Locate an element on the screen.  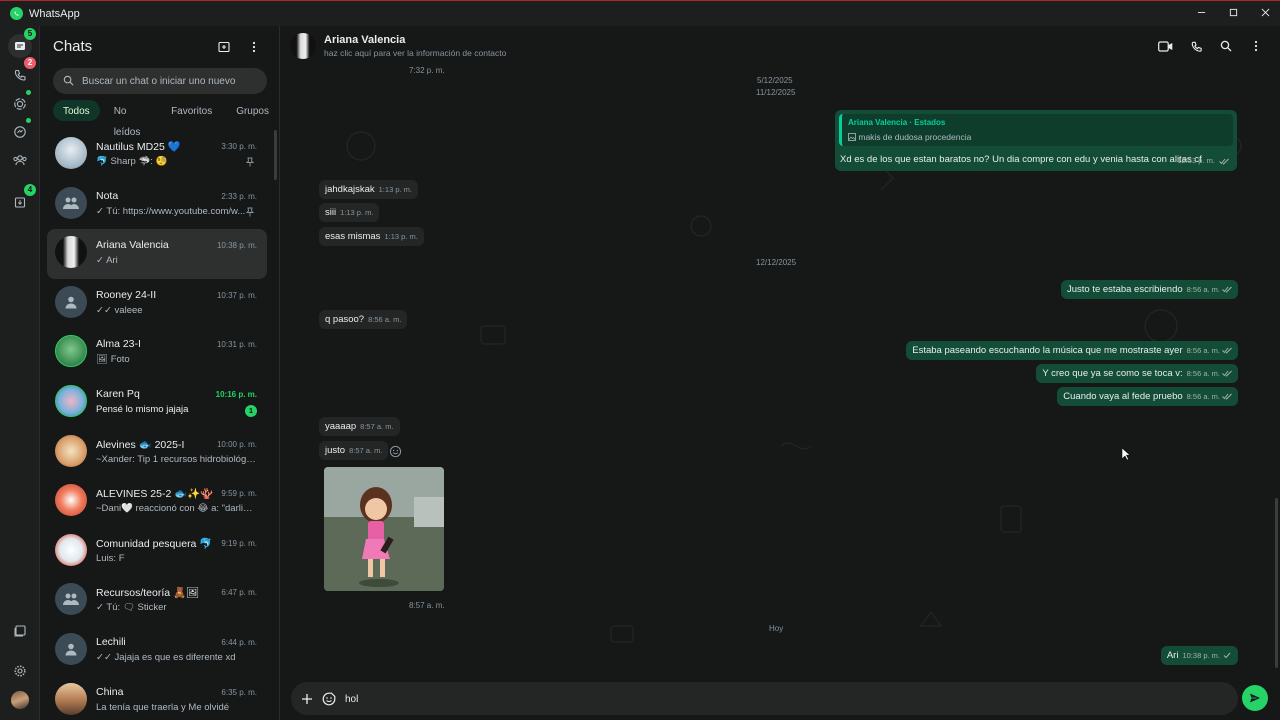
nav-rail: 5 2 4 is located at coordinates (20, 373).